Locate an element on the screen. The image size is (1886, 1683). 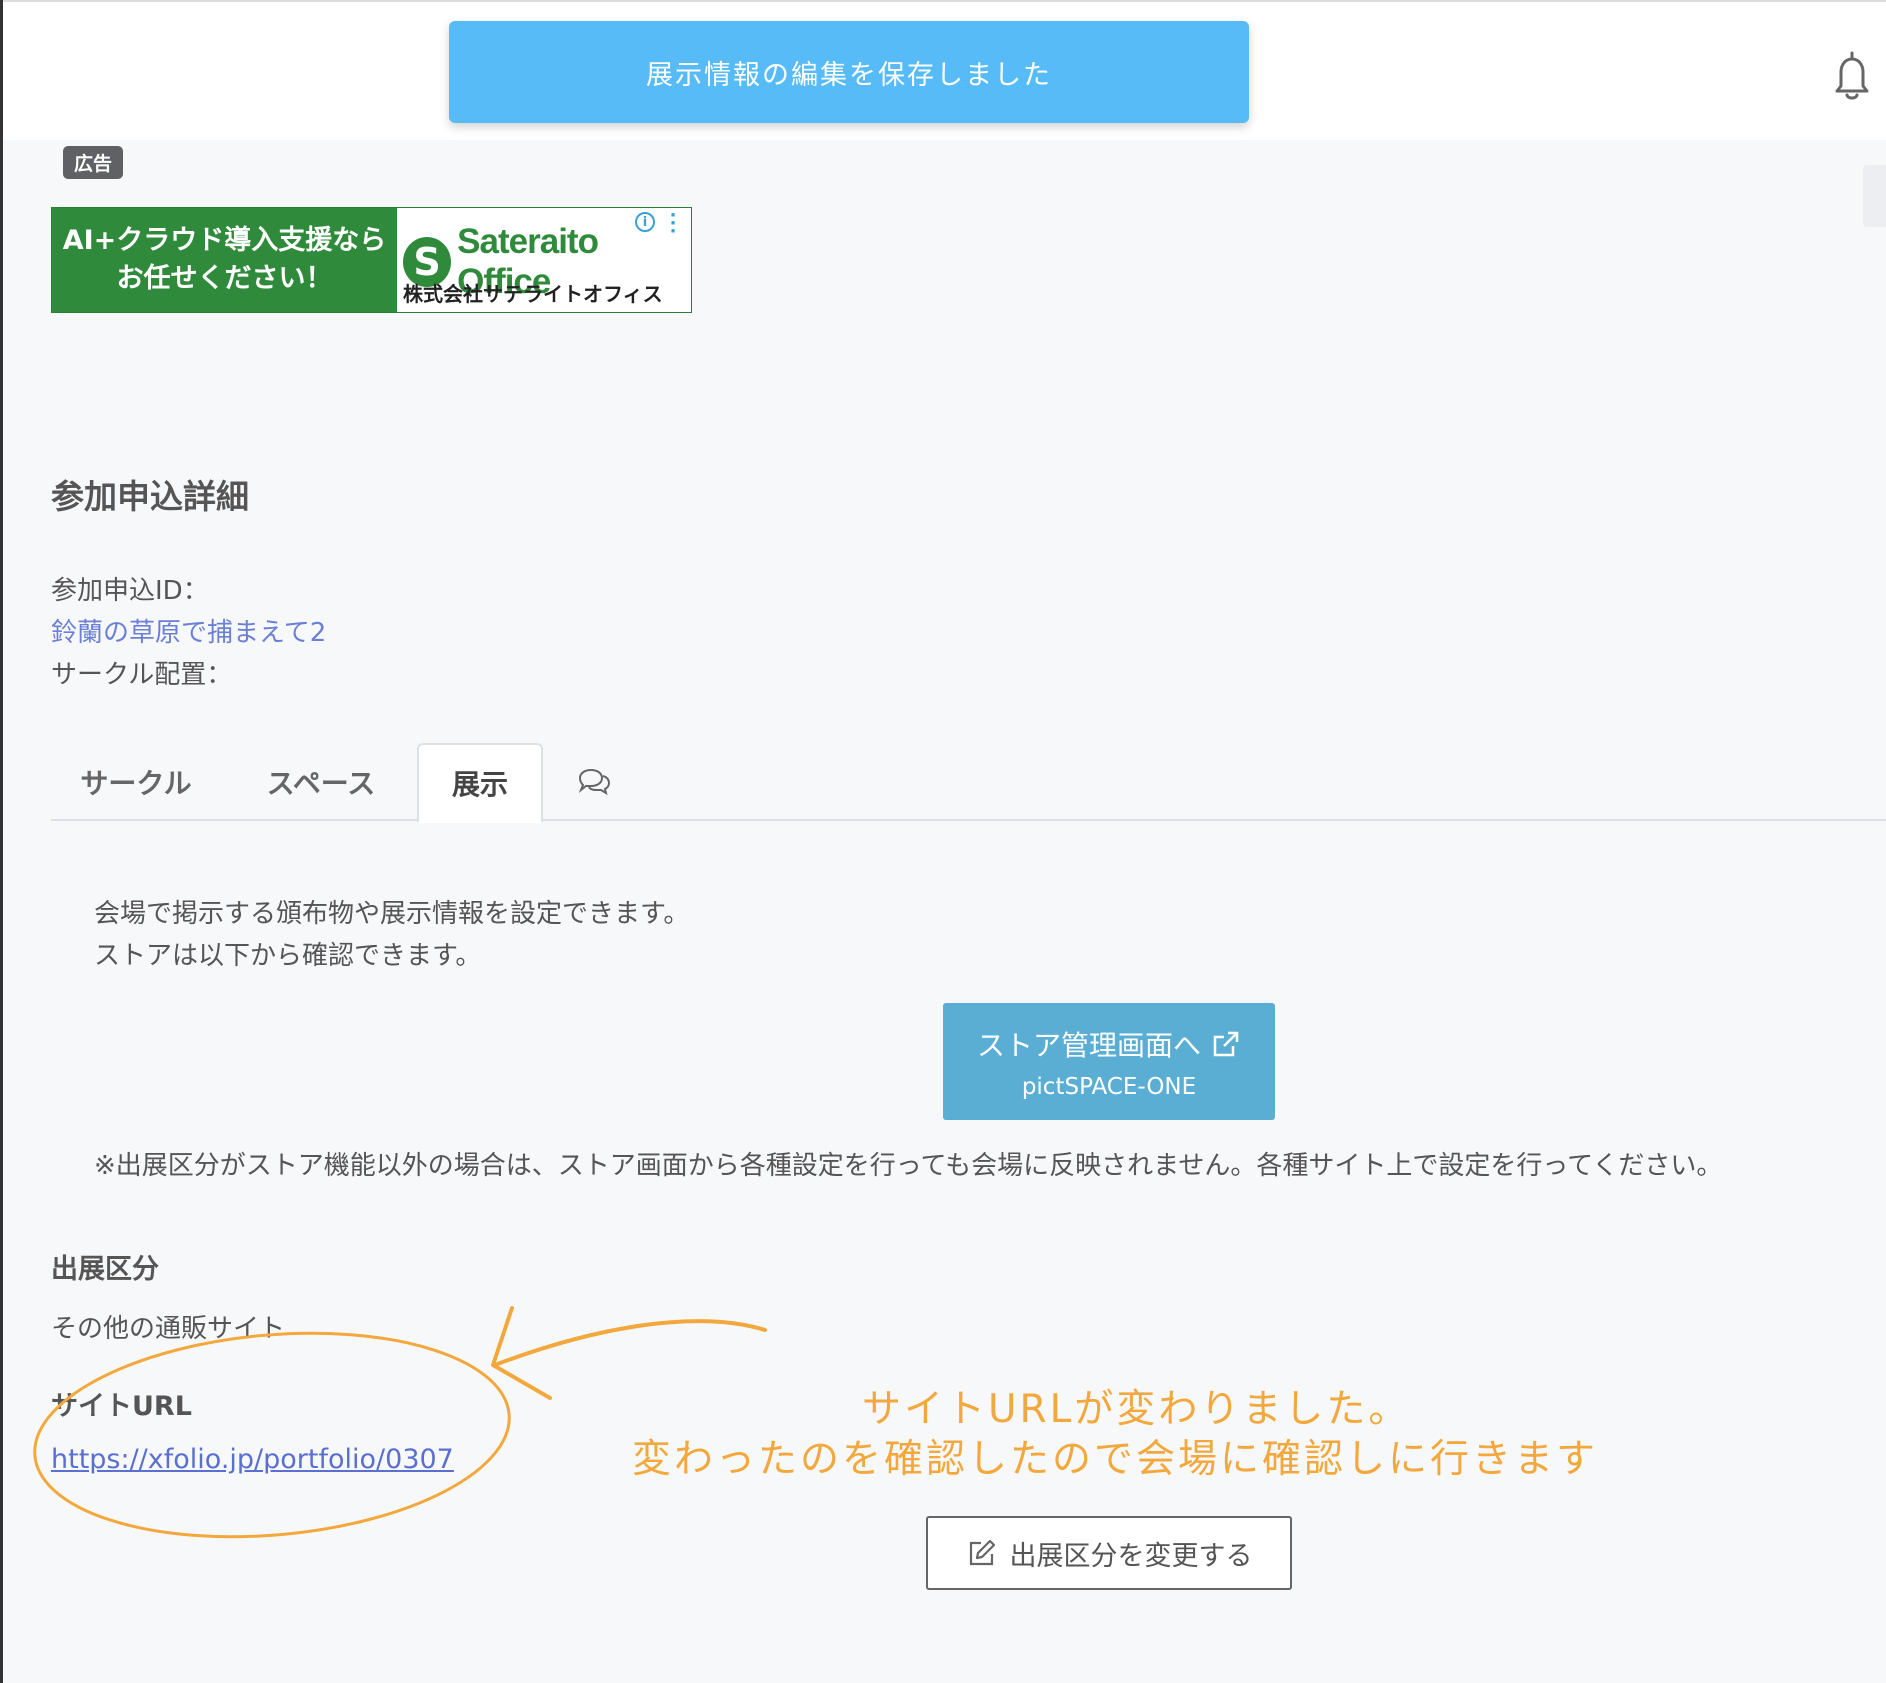
chat-icon is located at coordinates (594, 782).